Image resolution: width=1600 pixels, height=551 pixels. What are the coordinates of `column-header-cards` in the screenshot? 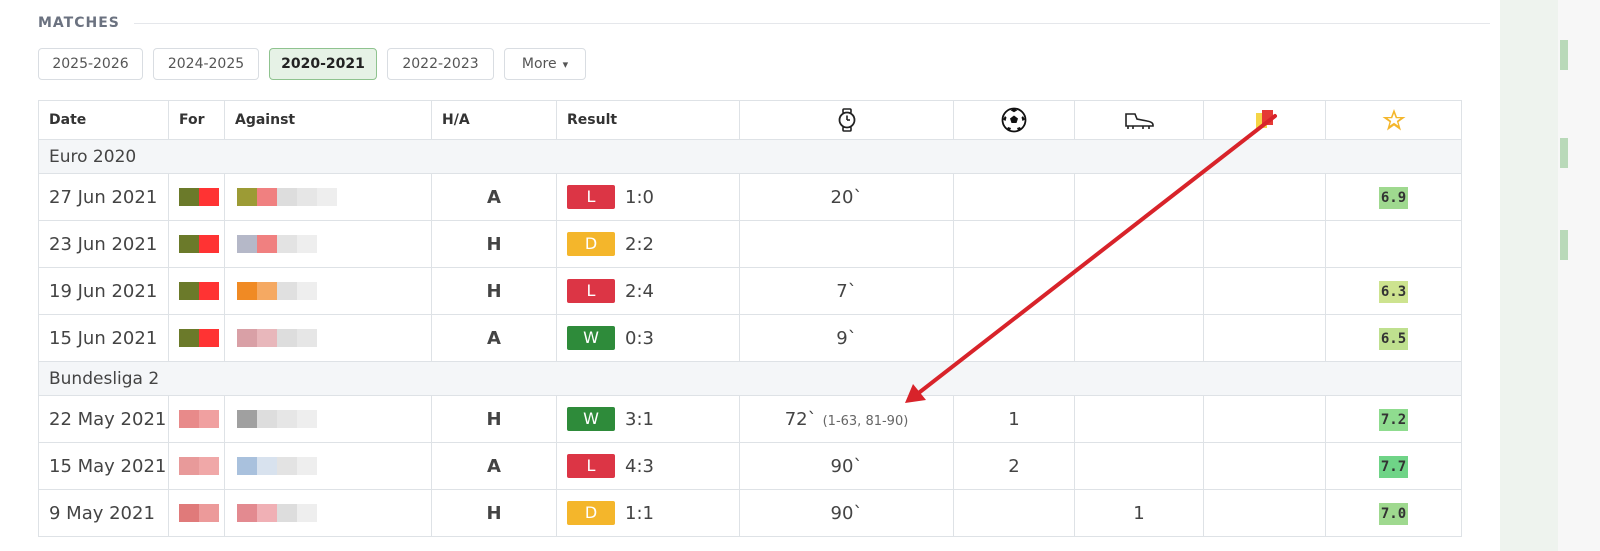 It's located at (1264, 120).